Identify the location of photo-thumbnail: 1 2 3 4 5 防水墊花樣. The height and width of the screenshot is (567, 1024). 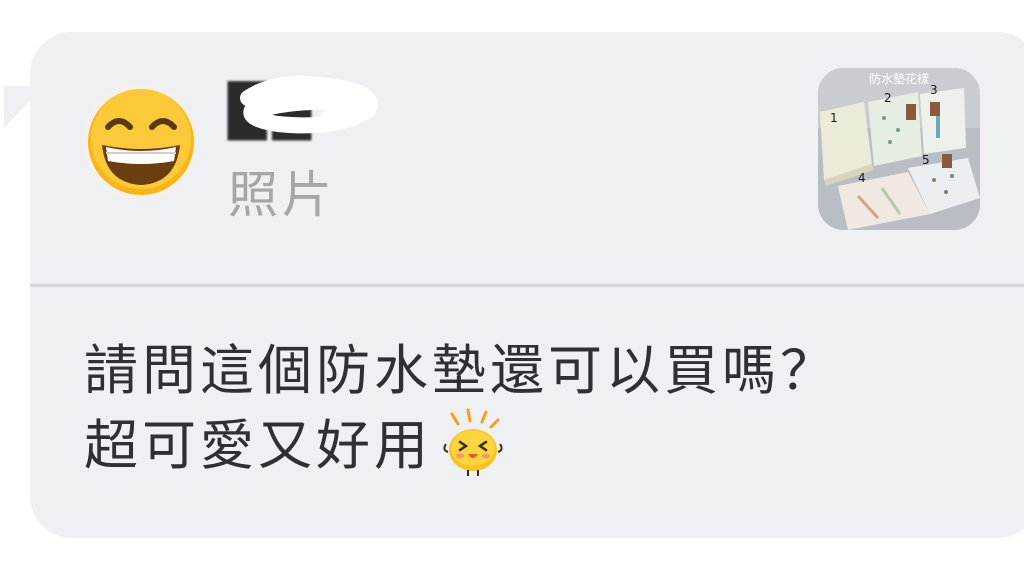
(899, 149).